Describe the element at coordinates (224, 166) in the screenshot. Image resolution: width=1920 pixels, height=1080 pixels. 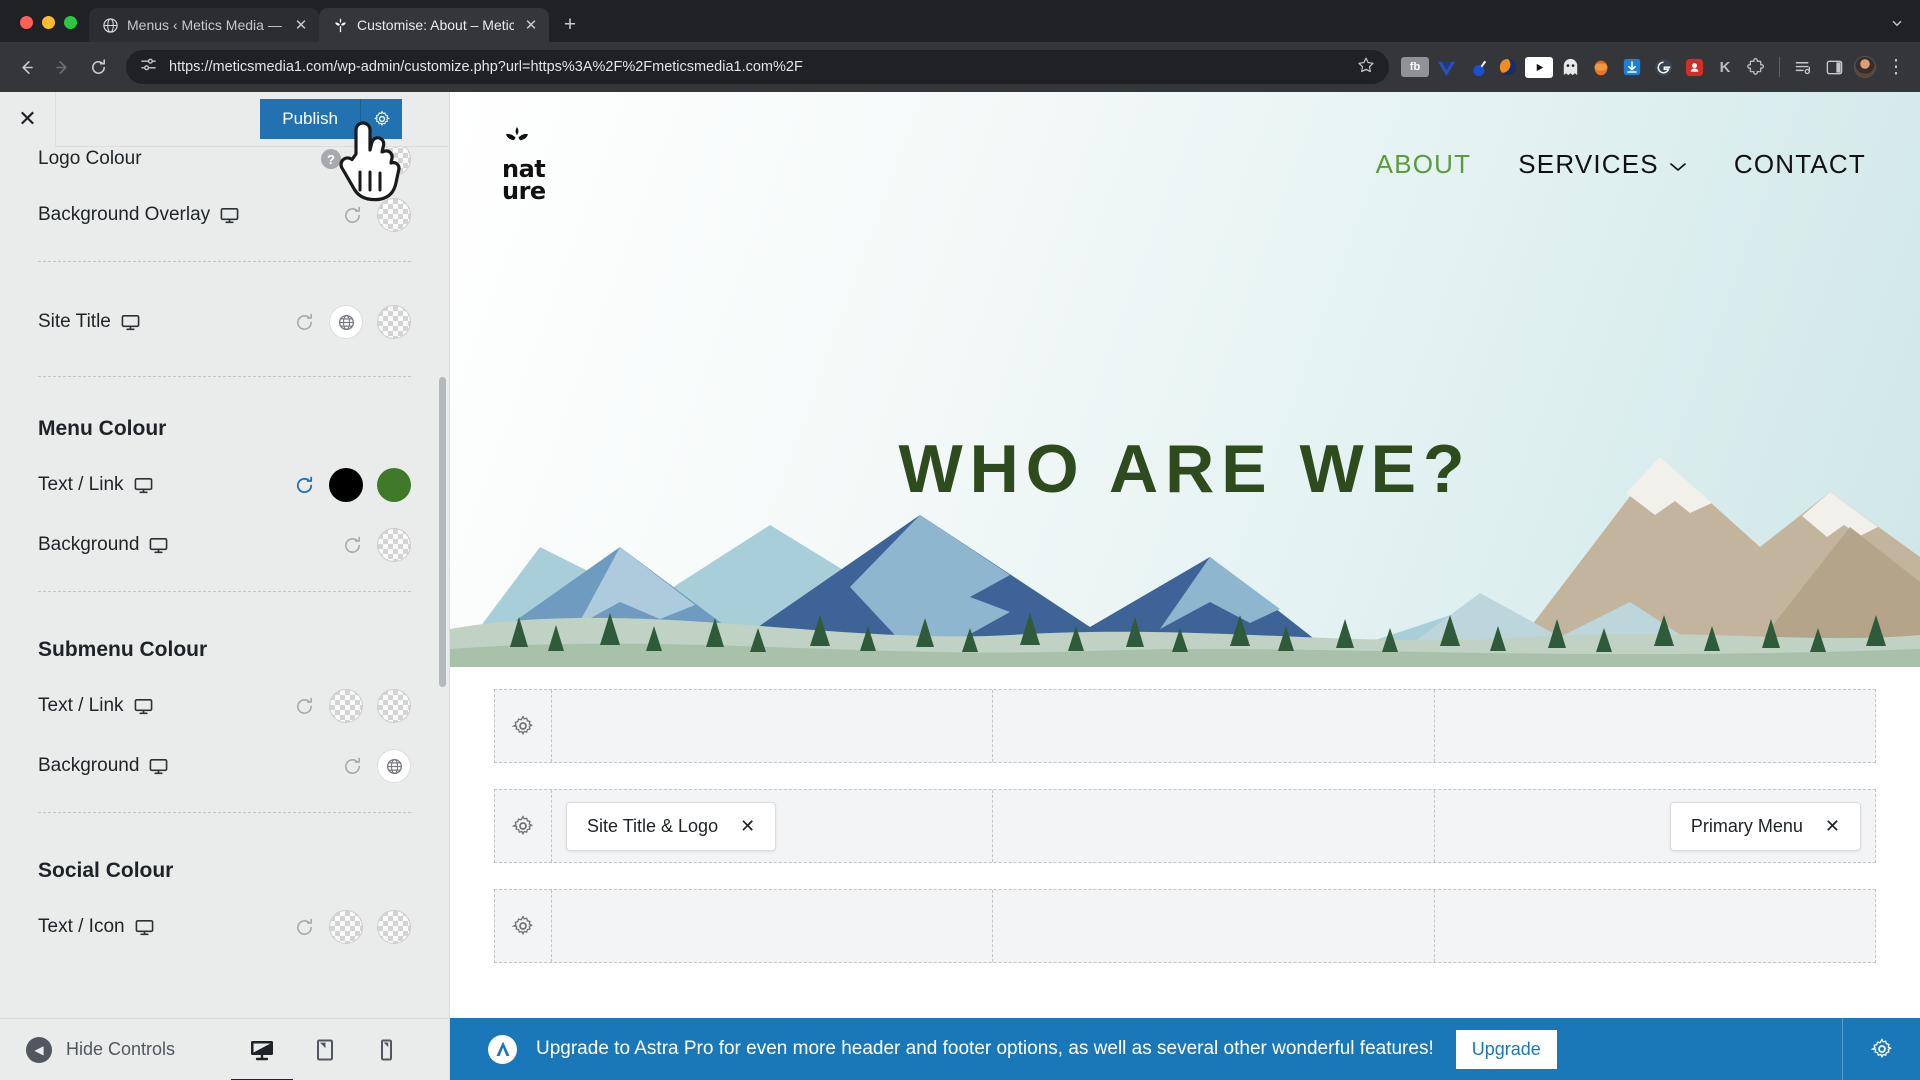
I see `control-logo-colour: Logo Colour ?` at that location.